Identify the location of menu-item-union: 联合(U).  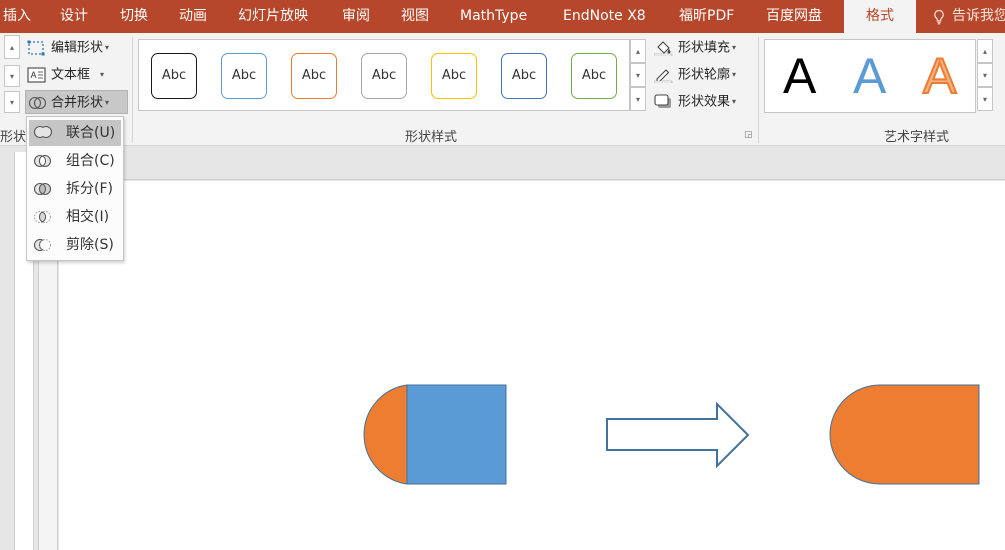
(75, 133).